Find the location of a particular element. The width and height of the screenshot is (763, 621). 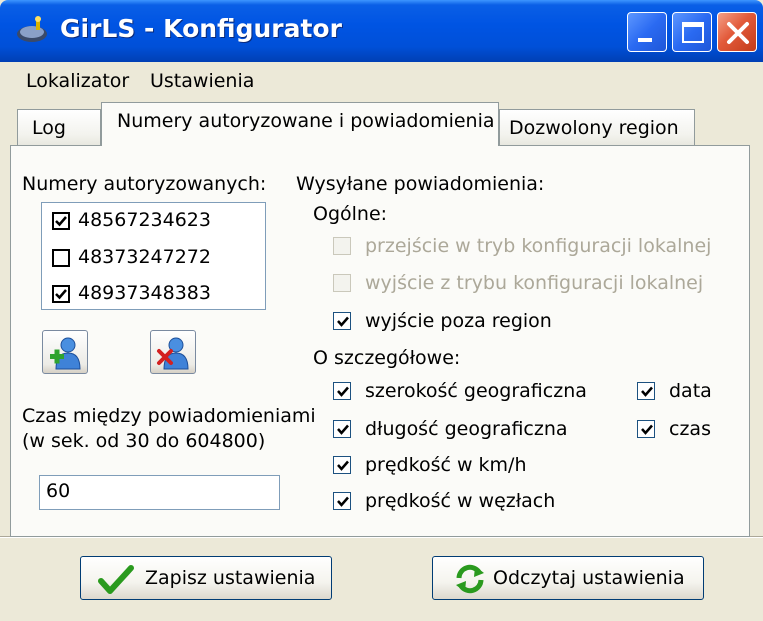

menu-bar: Lokalizator Ustawienia is located at coordinates (381, 80).